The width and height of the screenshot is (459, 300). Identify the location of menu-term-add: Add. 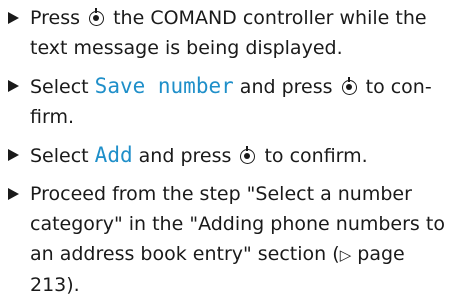
(113, 155).